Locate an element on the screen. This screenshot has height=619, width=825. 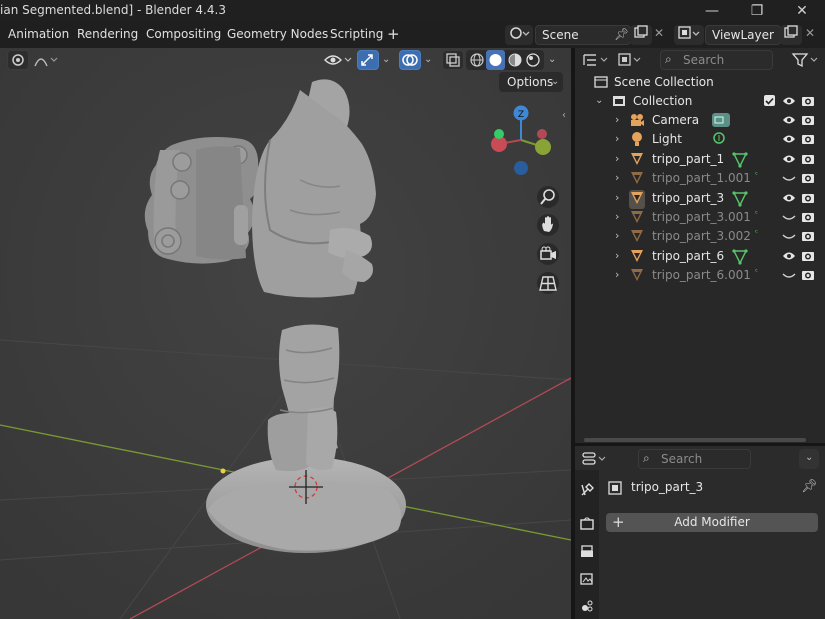
perspective-grid-icon is located at coordinates (548, 283).